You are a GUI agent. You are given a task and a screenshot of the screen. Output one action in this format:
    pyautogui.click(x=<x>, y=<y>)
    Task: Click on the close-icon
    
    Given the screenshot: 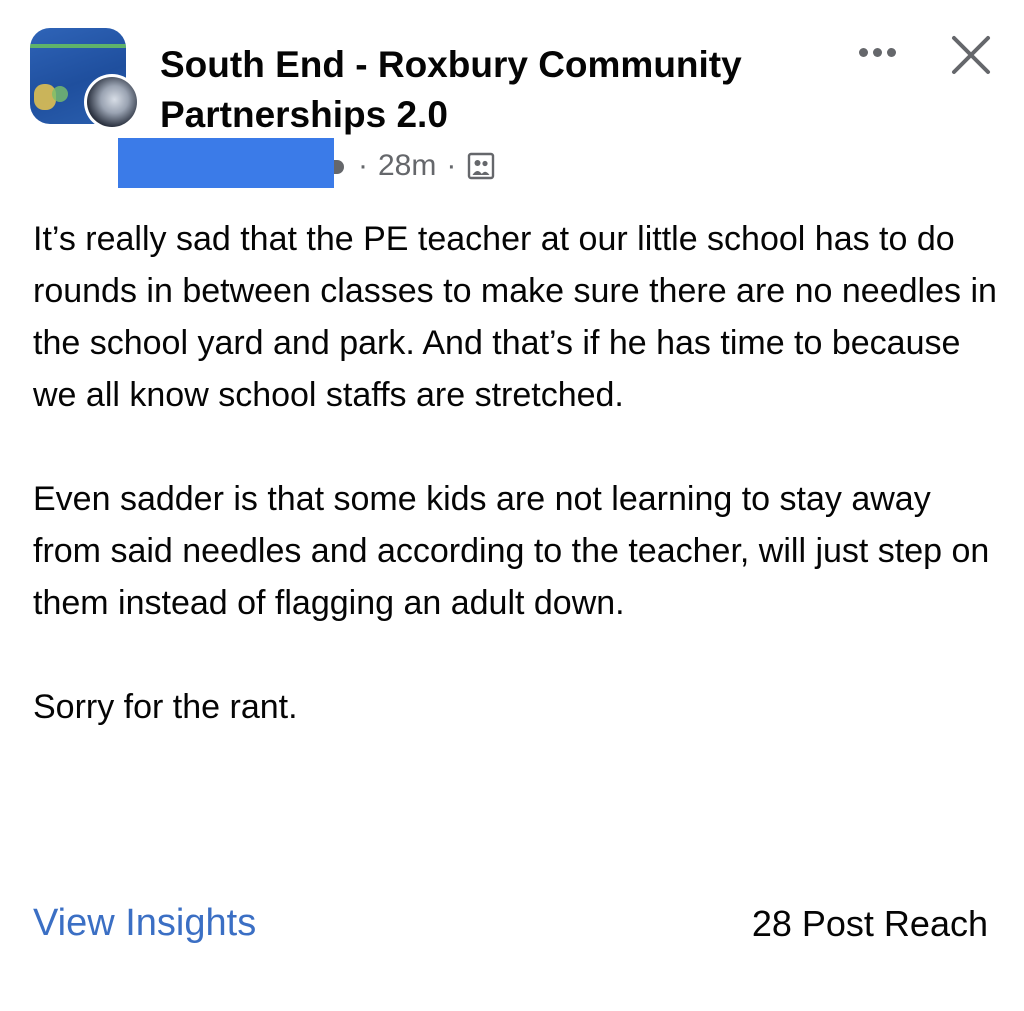 What is the action you would take?
    pyautogui.click(x=971, y=55)
    